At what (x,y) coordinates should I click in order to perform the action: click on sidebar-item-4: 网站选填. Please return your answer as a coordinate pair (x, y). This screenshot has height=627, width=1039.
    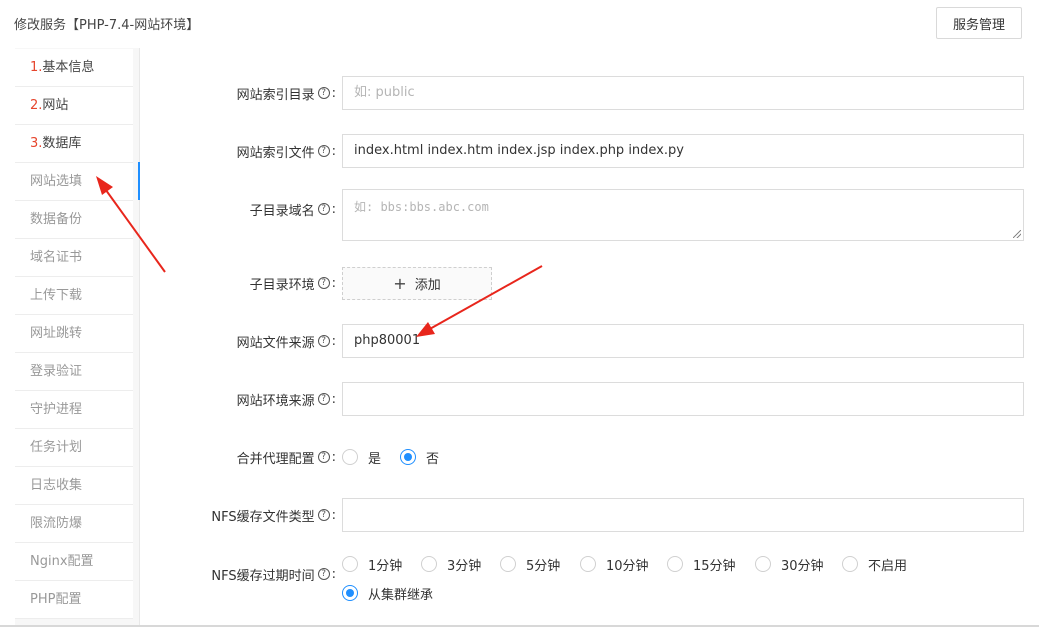
    Looking at the image, I should click on (74, 182).